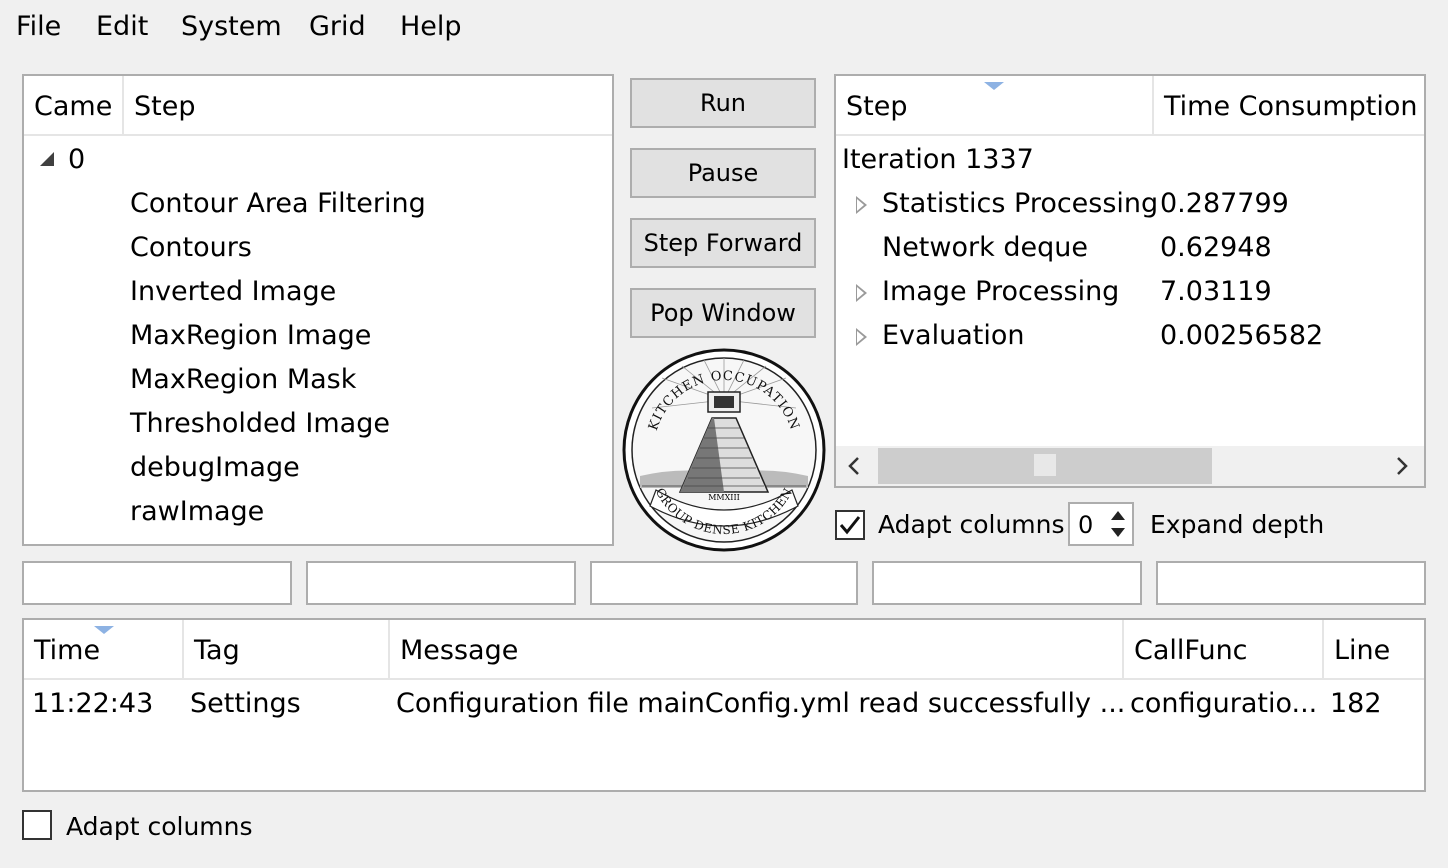 This screenshot has width=1448, height=868. Describe the element at coordinates (1224, 203) in the screenshot. I see `timing-step-value: 0.287799` at that location.